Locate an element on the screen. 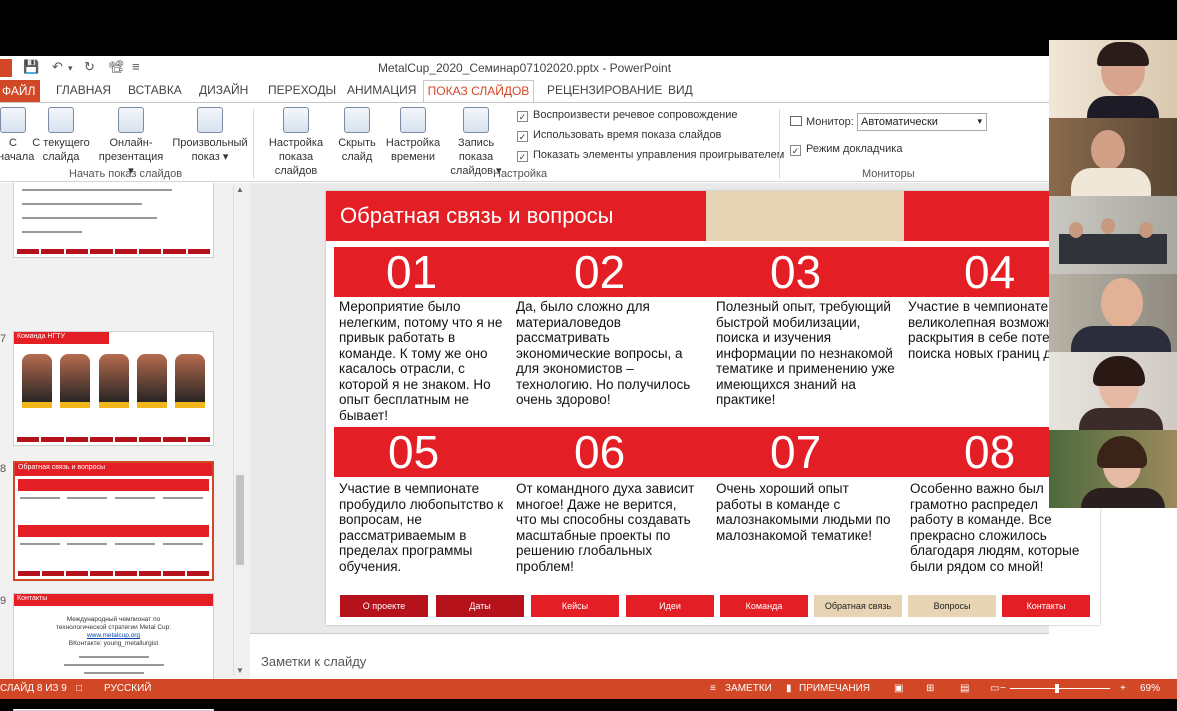  thumbnails-scrollbar: ▲ ▼ is located at coordinates (239, 430).